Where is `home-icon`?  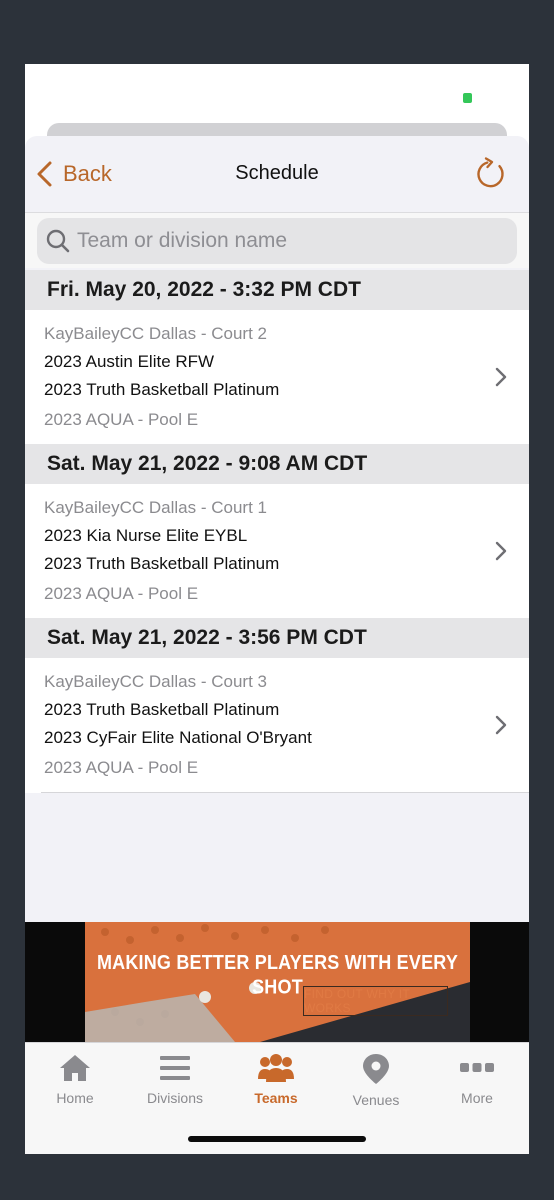 home-icon is located at coordinates (75, 1068).